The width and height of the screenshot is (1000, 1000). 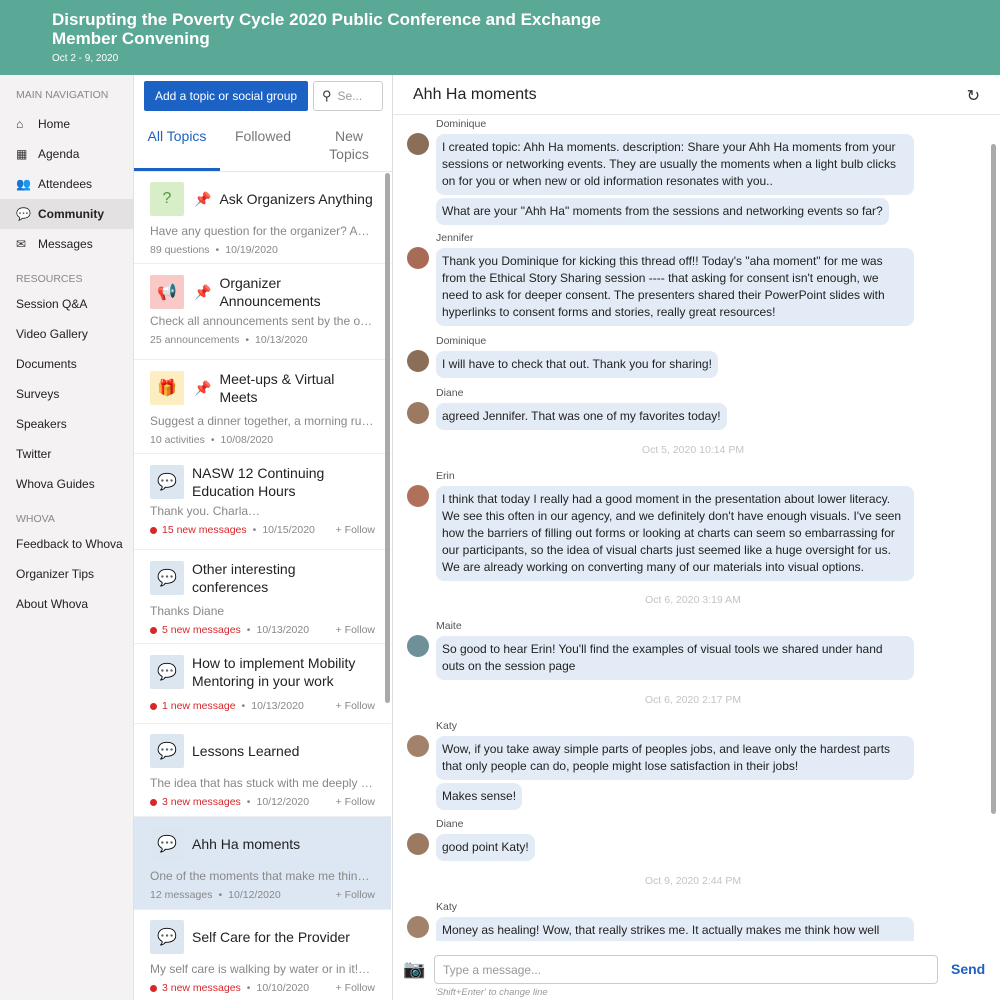 What do you see at coordinates (263, 144) in the screenshot?
I see `tab-followed: Followed` at bounding box center [263, 144].